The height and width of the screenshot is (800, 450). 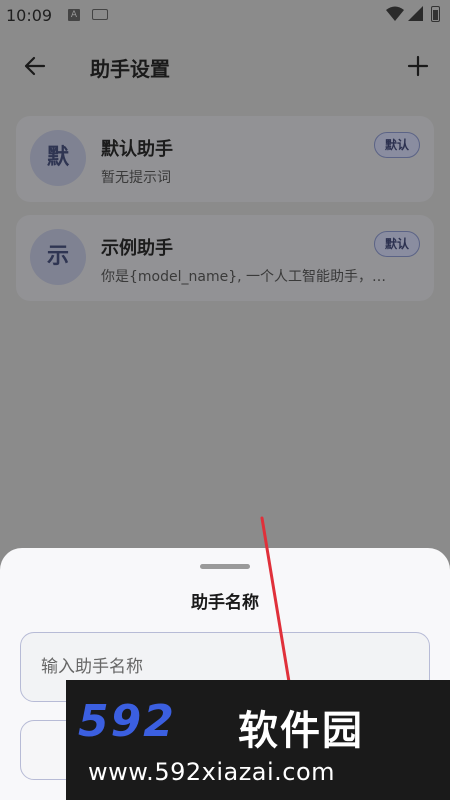 I want to click on wifi-icon, so click(x=395, y=13).